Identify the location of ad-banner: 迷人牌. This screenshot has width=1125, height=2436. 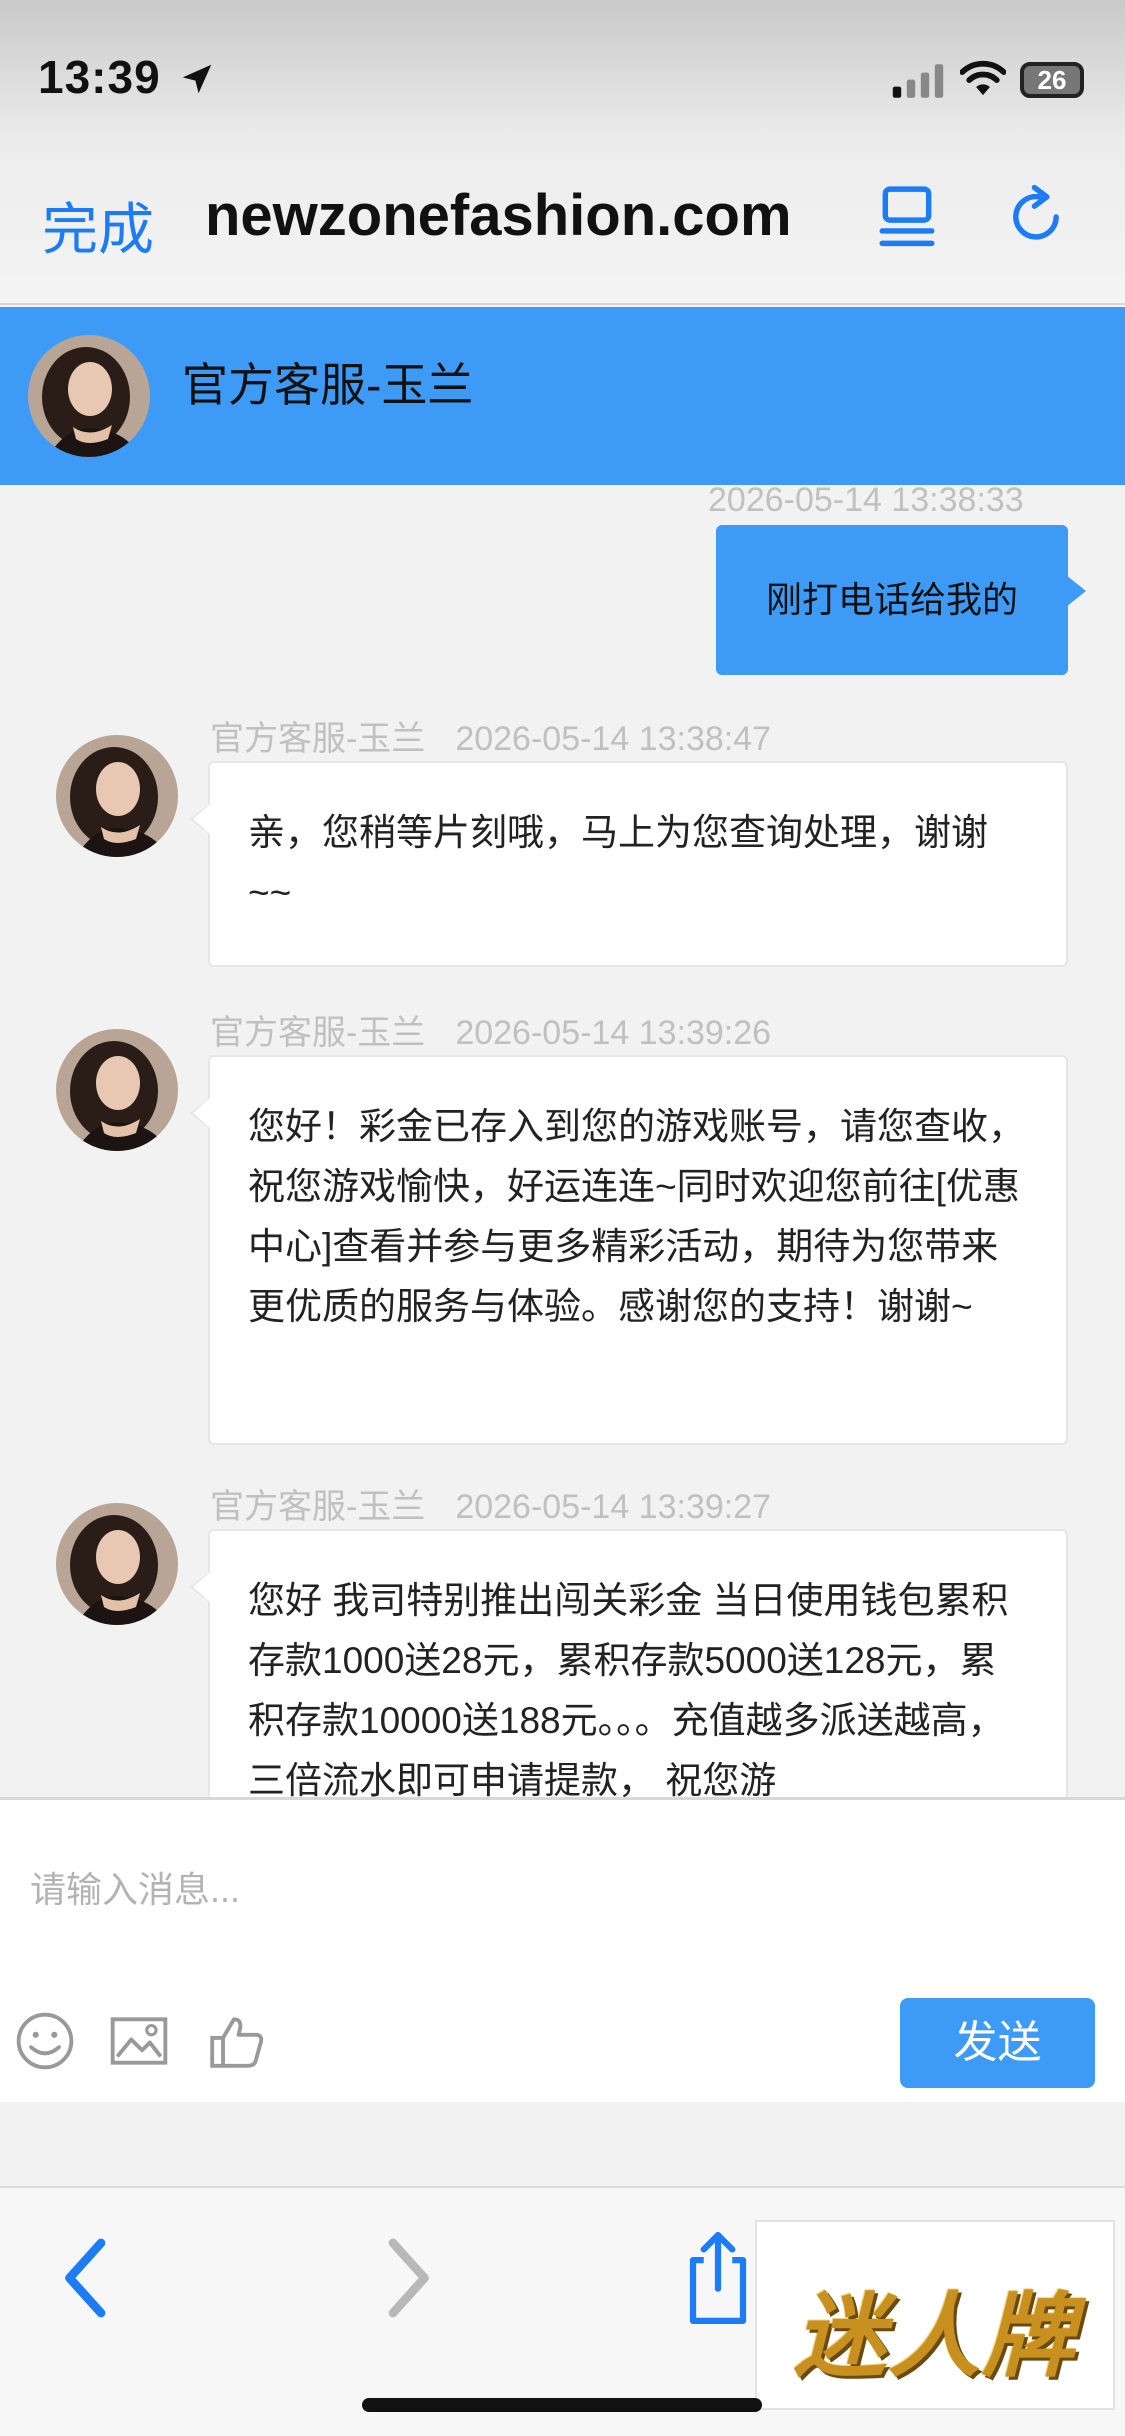
(935, 2315).